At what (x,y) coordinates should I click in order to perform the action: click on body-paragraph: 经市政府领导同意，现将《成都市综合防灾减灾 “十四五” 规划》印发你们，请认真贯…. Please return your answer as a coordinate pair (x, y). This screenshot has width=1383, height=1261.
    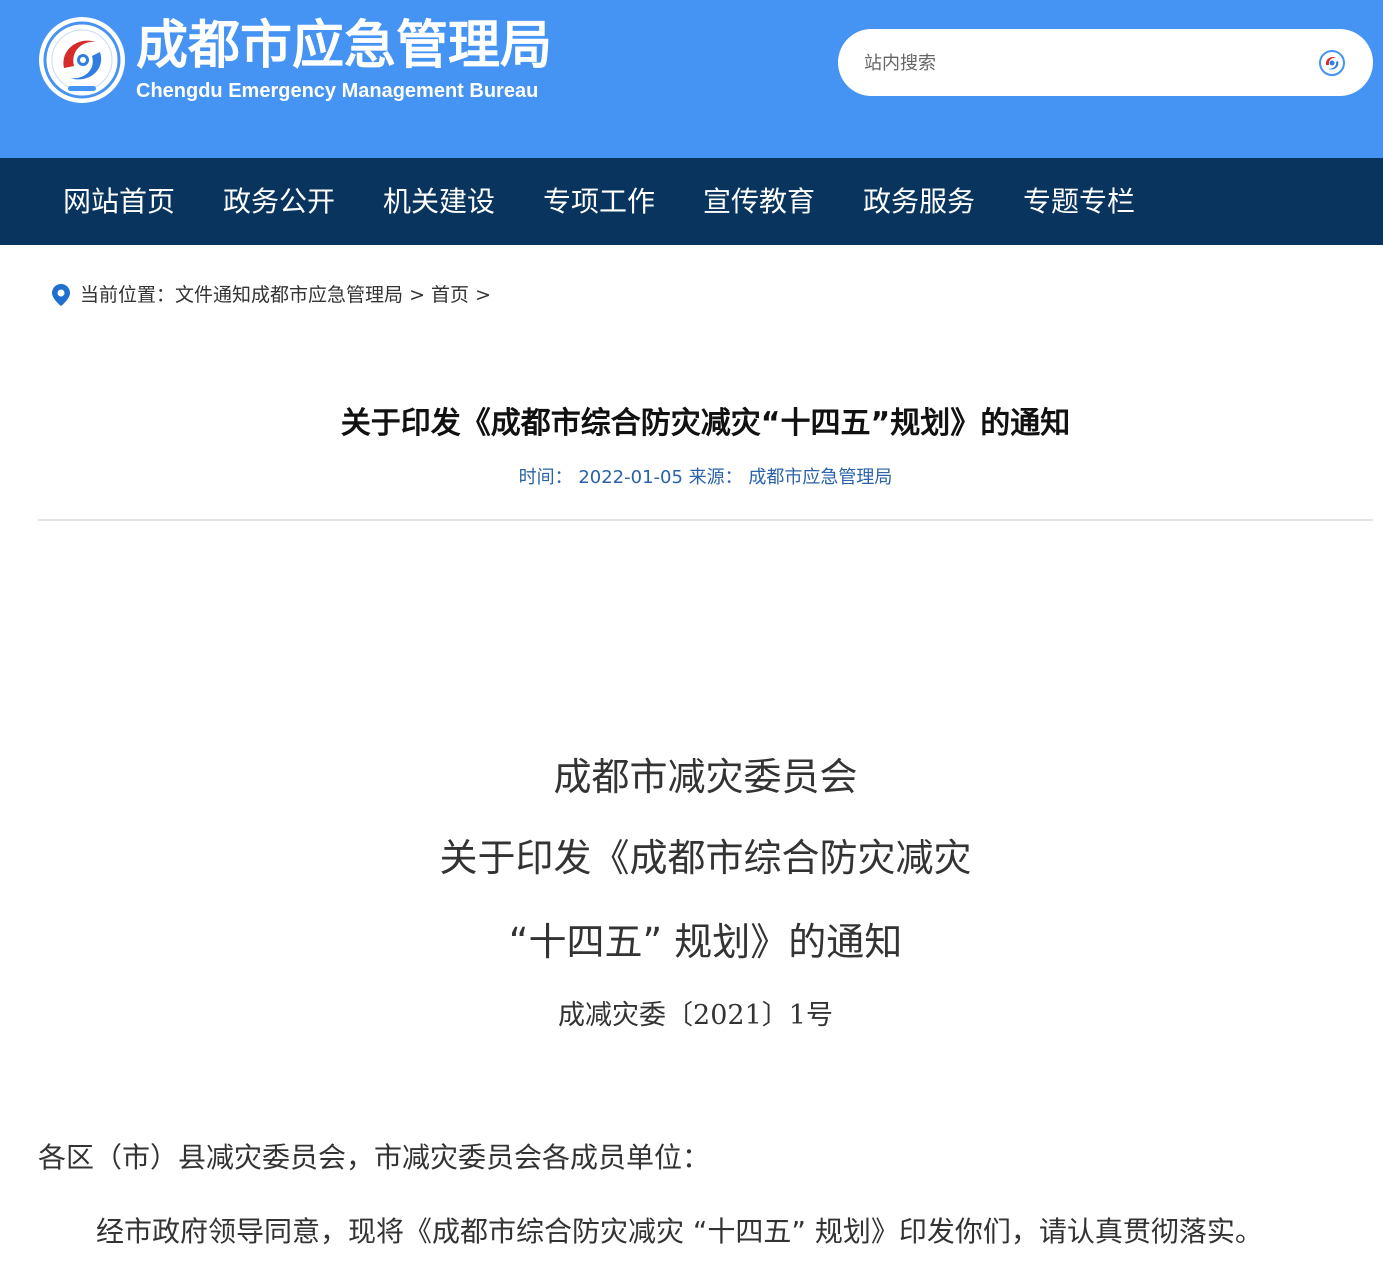
    Looking at the image, I should click on (679, 1231).